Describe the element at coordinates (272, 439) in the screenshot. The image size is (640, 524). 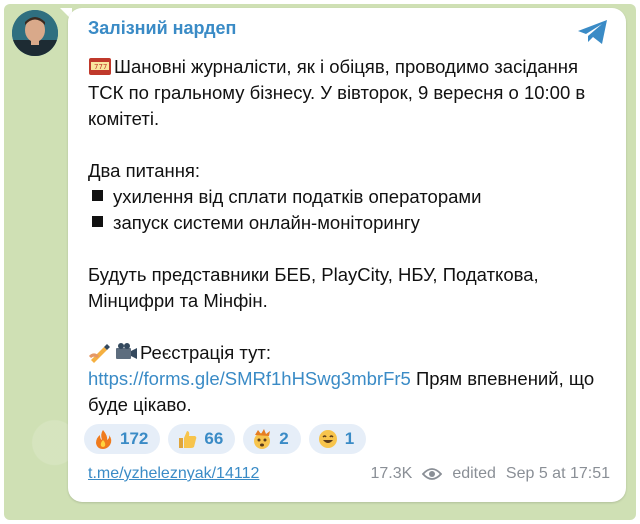
I see `reaction-exploding-head: 2` at that location.